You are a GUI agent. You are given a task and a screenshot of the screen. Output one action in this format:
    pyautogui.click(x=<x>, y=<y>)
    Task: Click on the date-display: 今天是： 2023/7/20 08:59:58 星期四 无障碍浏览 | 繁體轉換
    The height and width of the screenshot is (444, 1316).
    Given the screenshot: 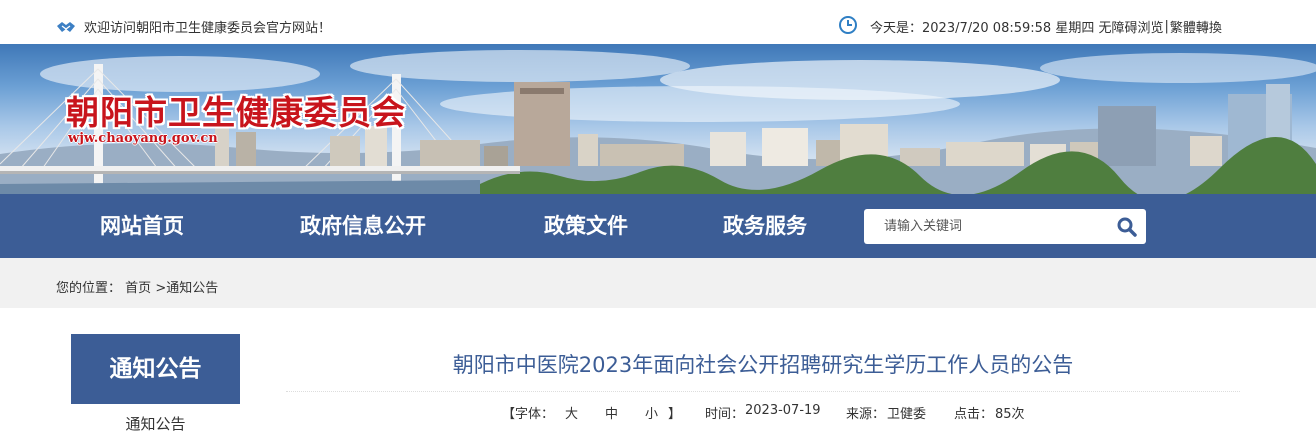 What is the action you would take?
    pyautogui.click(x=1030, y=26)
    